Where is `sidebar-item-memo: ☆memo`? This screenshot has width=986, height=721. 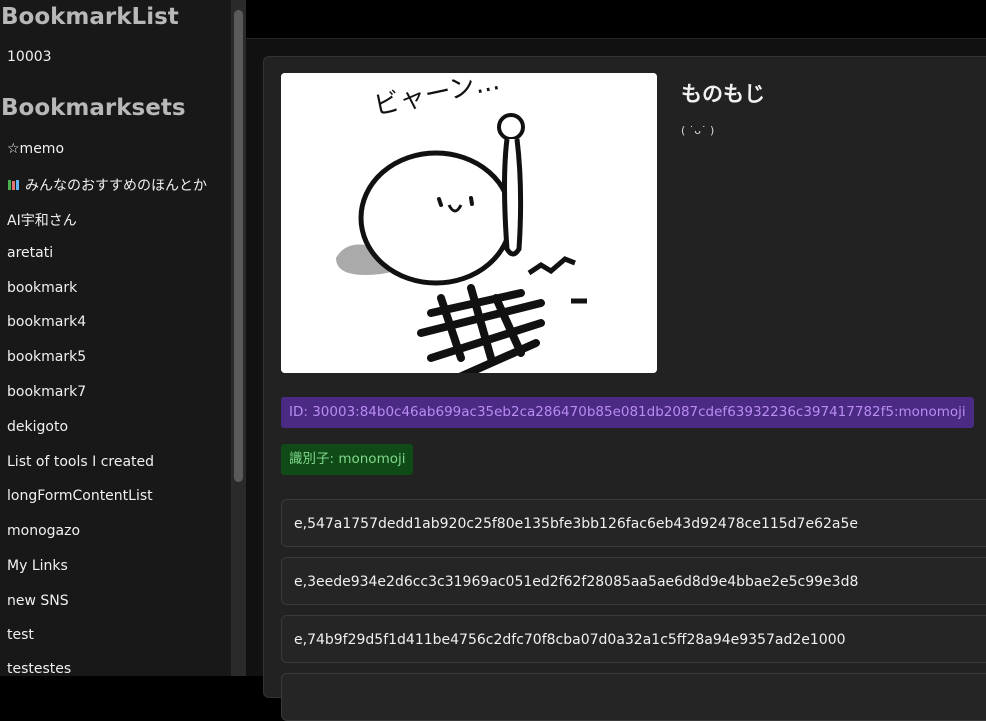 sidebar-item-memo: ☆memo is located at coordinates (35, 149).